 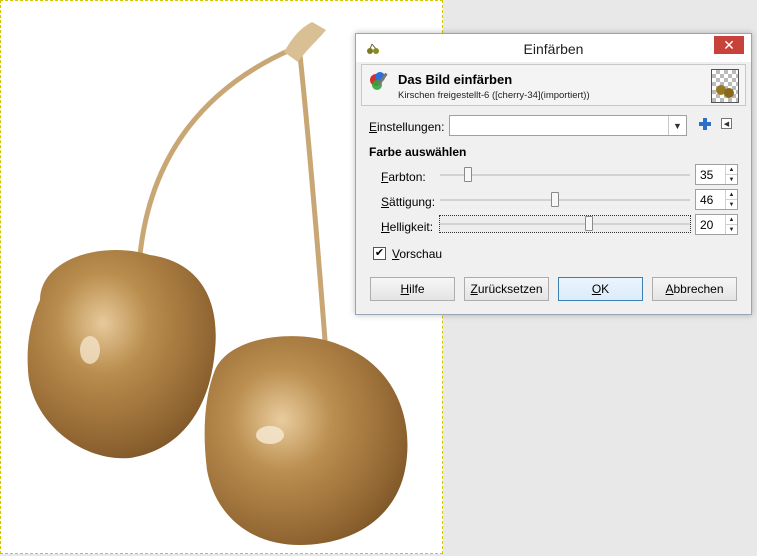 I want to click on close-button: ✕, so click(x=729, y=45).